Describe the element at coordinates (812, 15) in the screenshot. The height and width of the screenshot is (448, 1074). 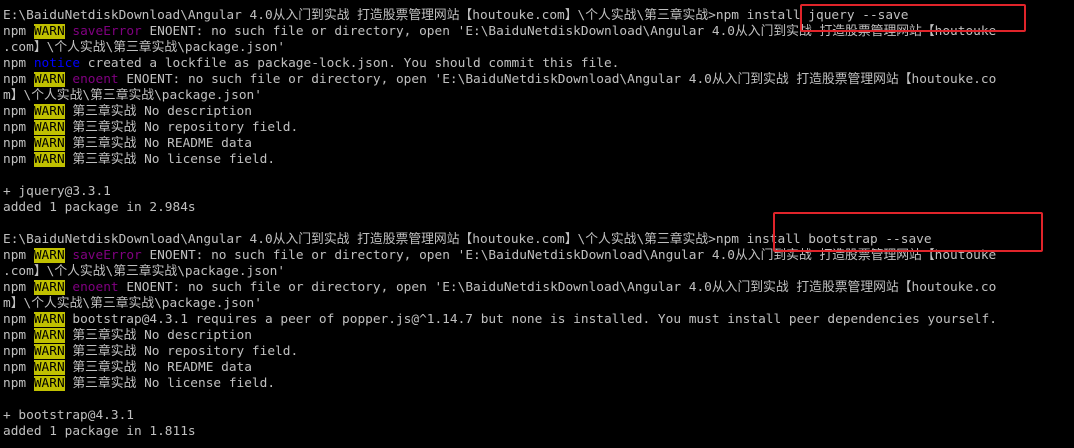
I see `prompt-command: npm install jquery --save` at that location.